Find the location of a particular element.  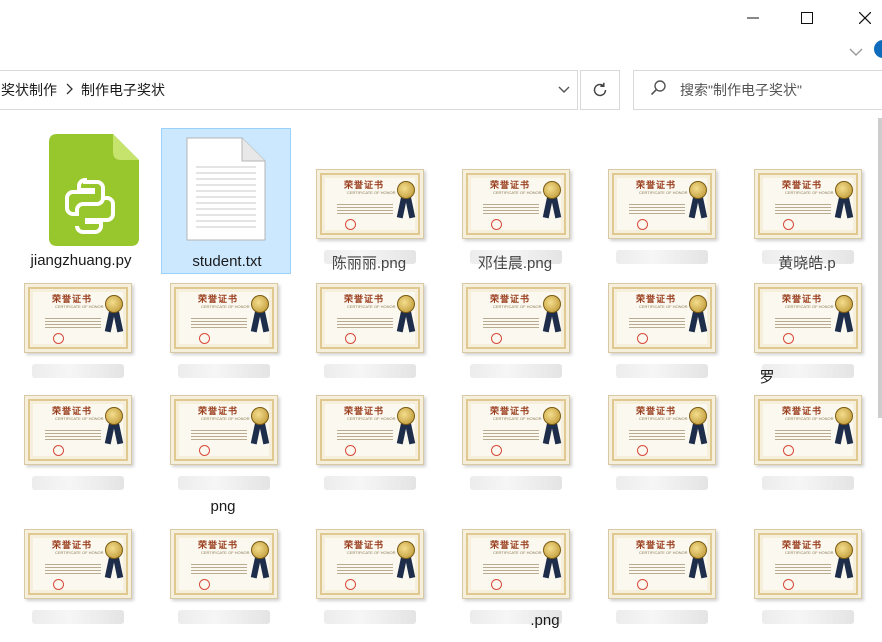

refresh-icon is located at coordinates (600, 89).